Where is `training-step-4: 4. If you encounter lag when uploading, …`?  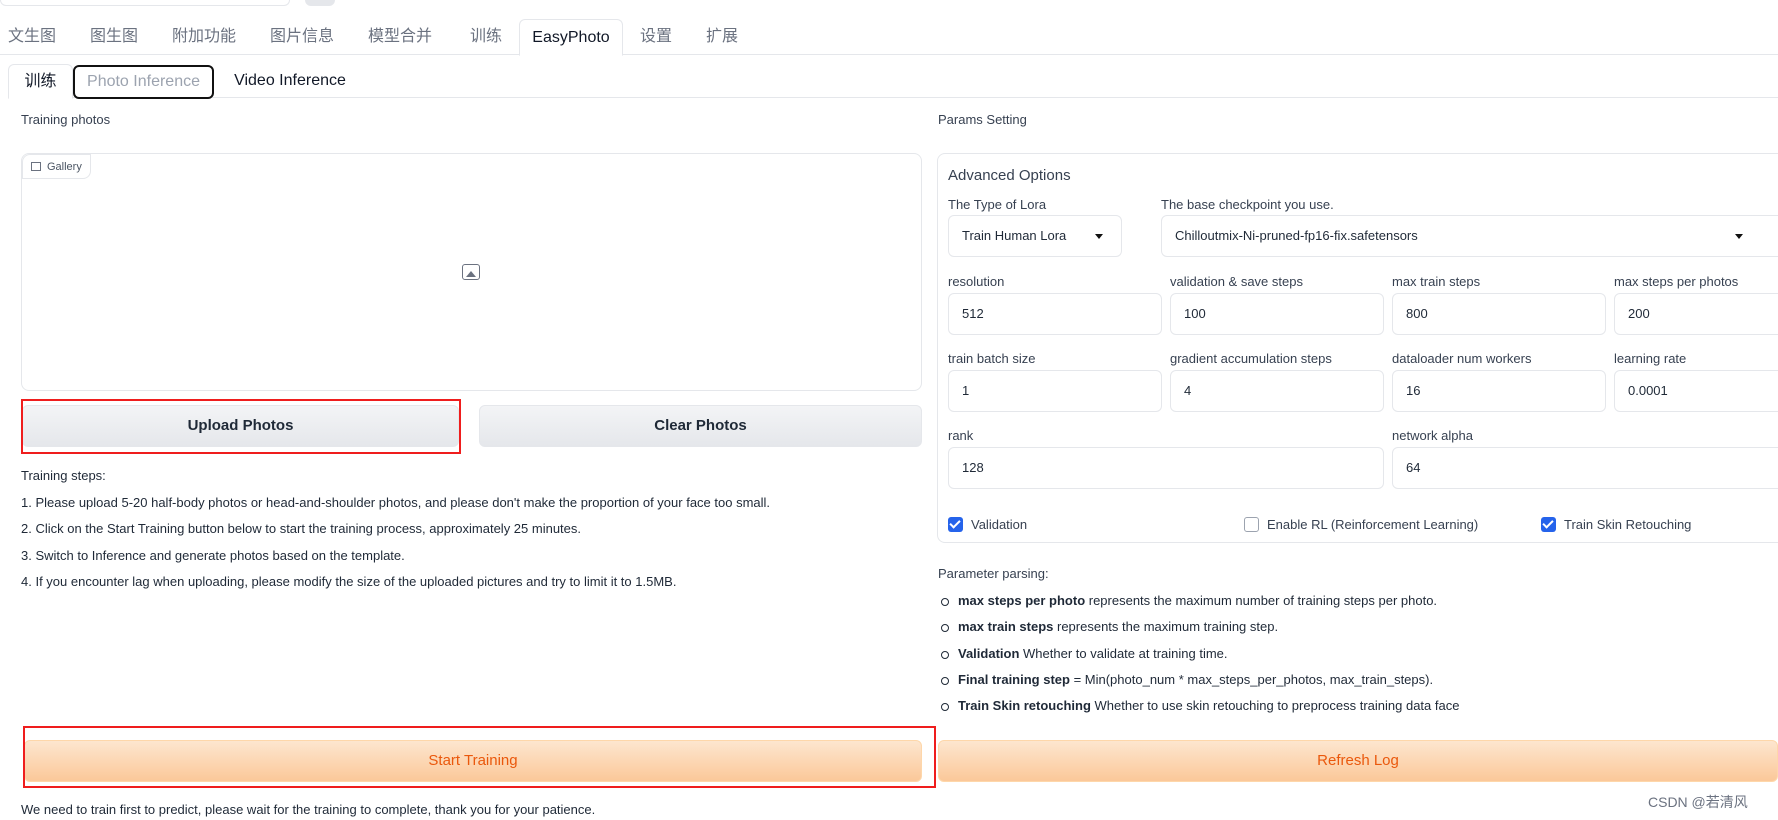 training-step-4: 4. If you encounter lag when uploading, … is located at coordinates (349, 581).